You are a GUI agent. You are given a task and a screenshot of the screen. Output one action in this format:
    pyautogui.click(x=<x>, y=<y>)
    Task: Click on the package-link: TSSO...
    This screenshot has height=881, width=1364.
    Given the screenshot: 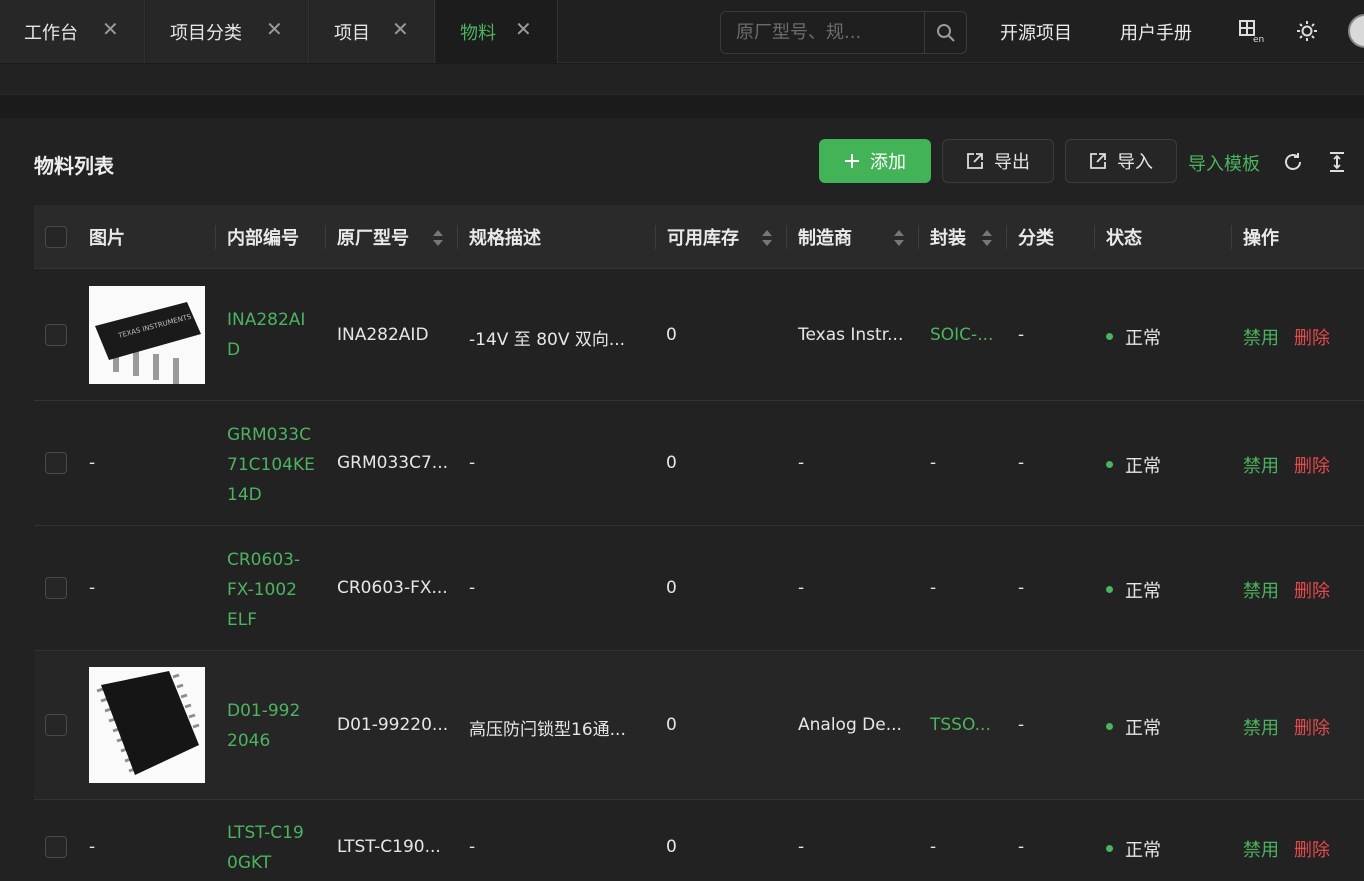 What is the action you would take?
    pyautogui.click(x=960, y=725)
    